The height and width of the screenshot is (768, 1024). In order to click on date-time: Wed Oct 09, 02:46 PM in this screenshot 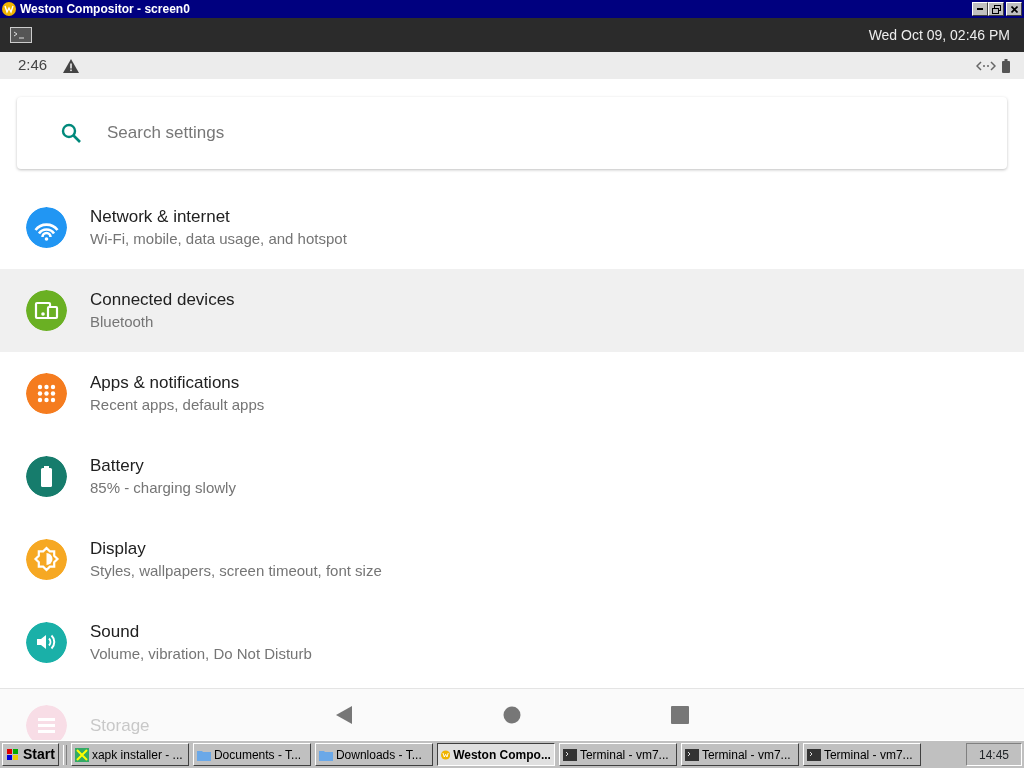, I will do `click(939, 35)`.